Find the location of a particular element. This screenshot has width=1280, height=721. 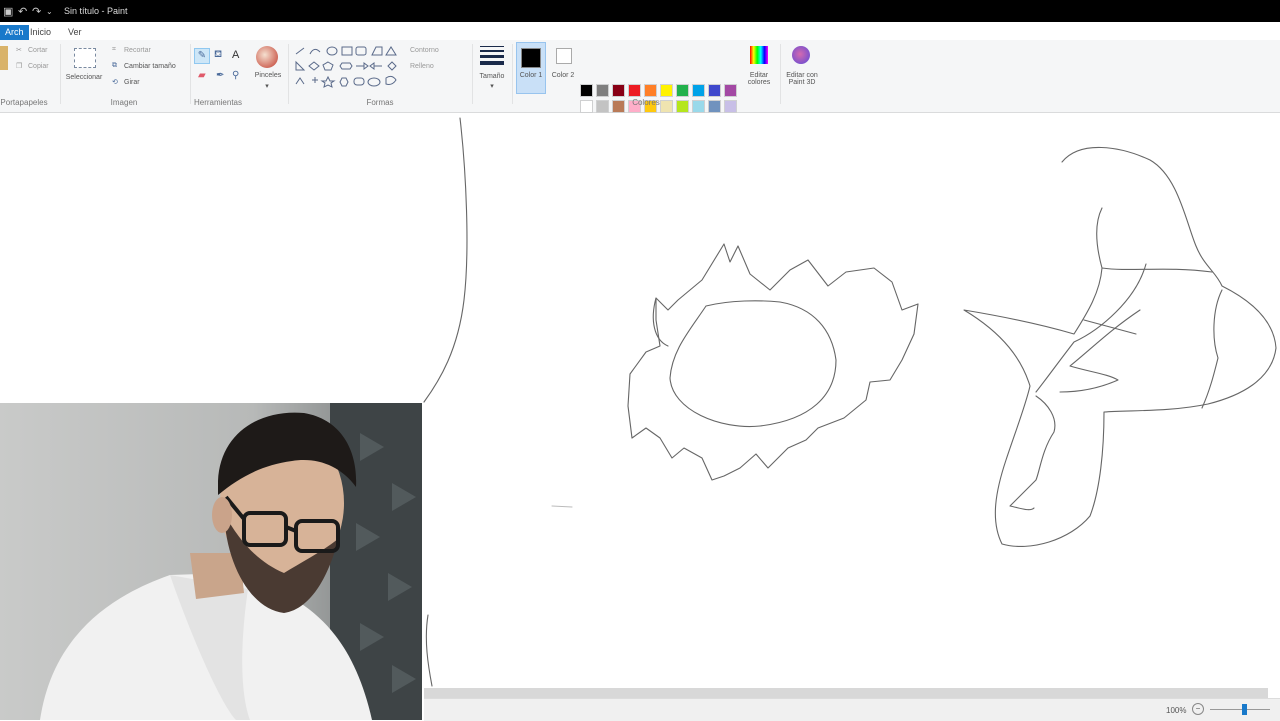

select-icon is located at coordinates (85, 58).